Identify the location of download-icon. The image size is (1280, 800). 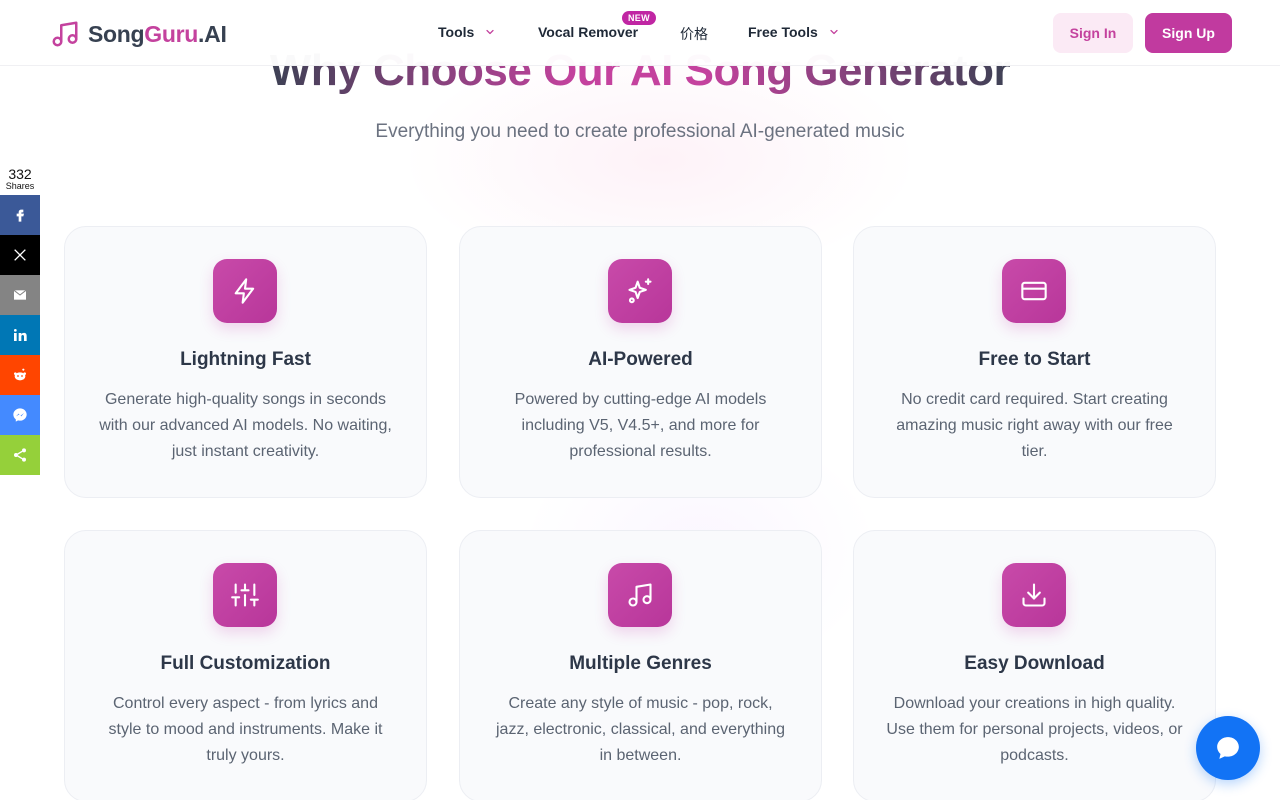
(1034, 595).